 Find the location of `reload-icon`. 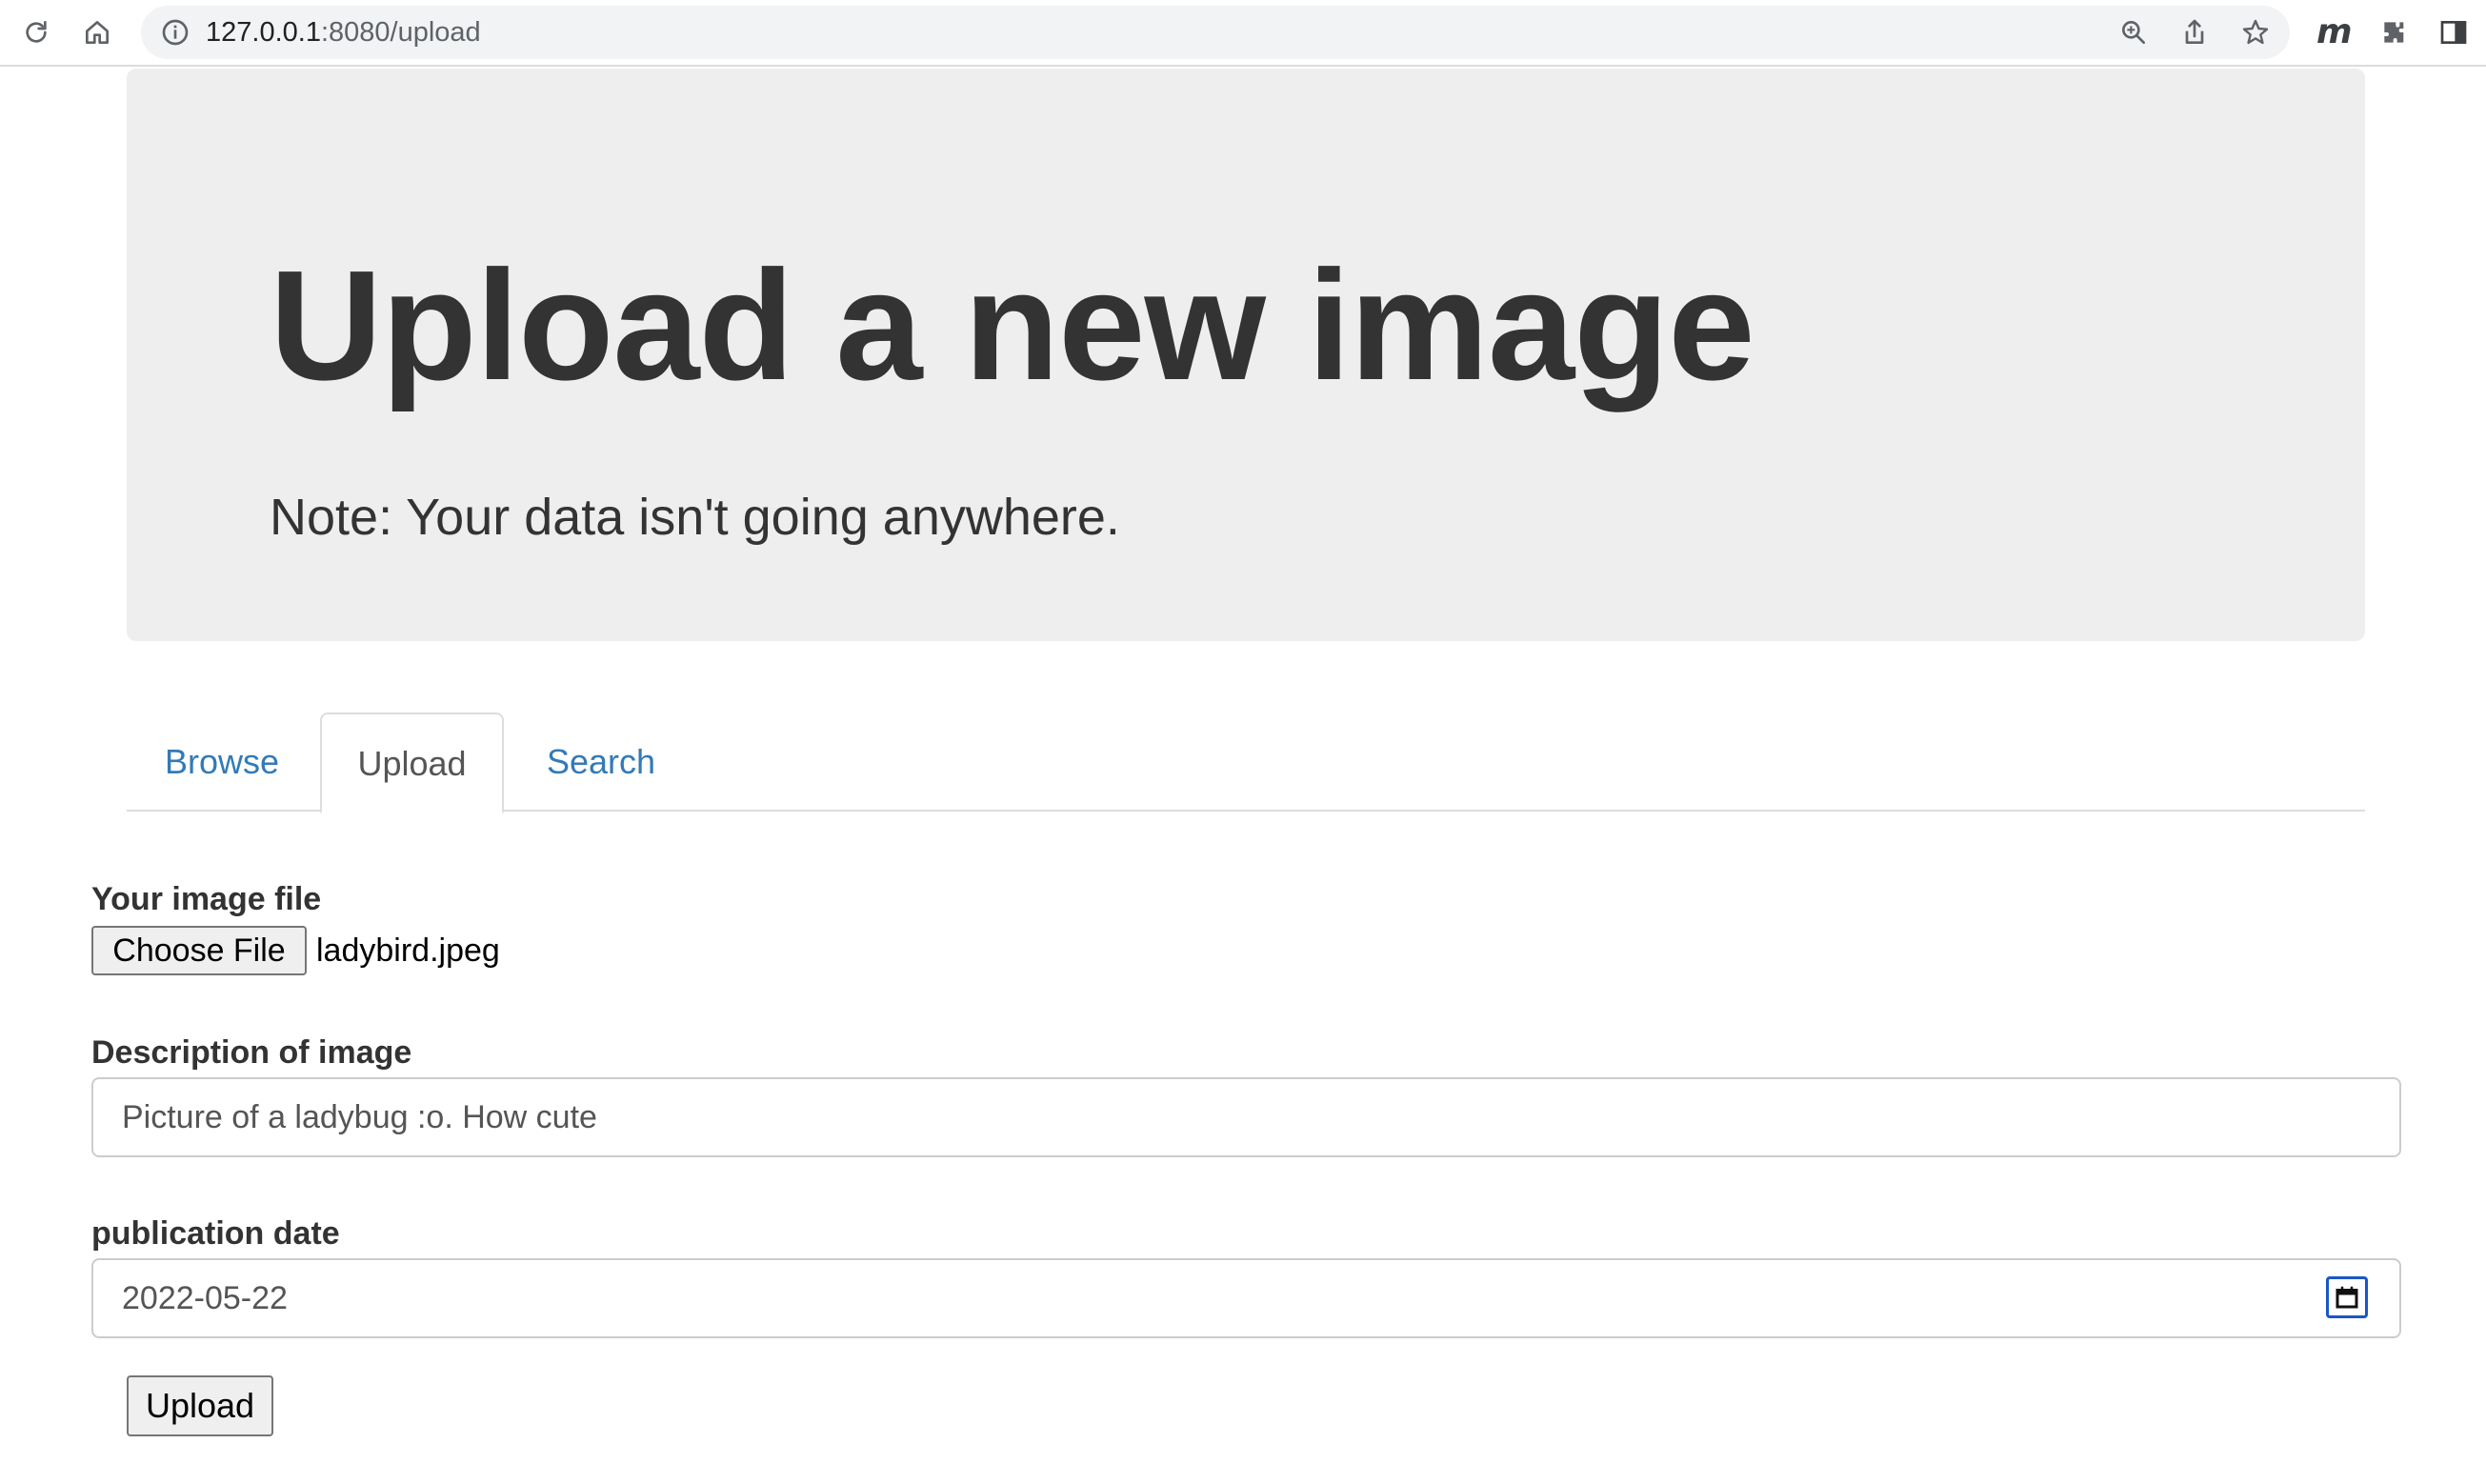

reload-icon is located at coordinates (36, 32).